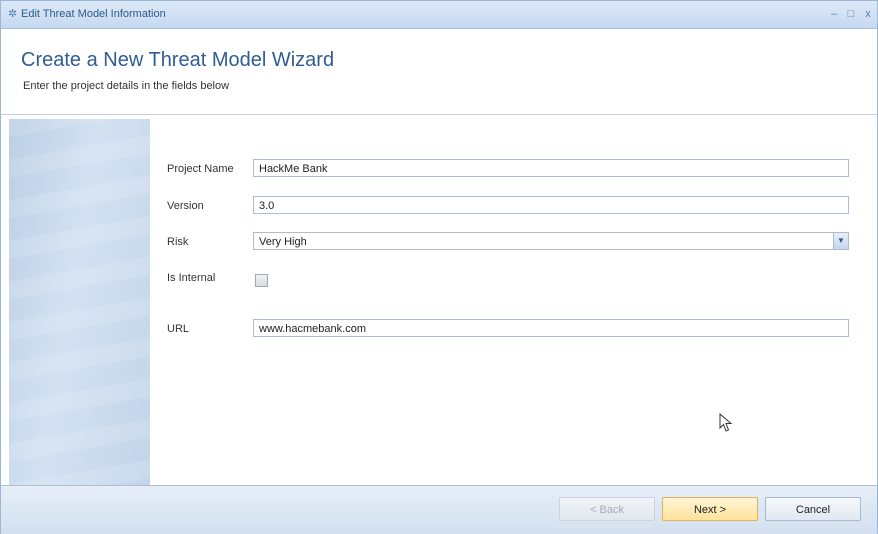  I want to click on risk-select: Very High ▼, so click(551, 241).